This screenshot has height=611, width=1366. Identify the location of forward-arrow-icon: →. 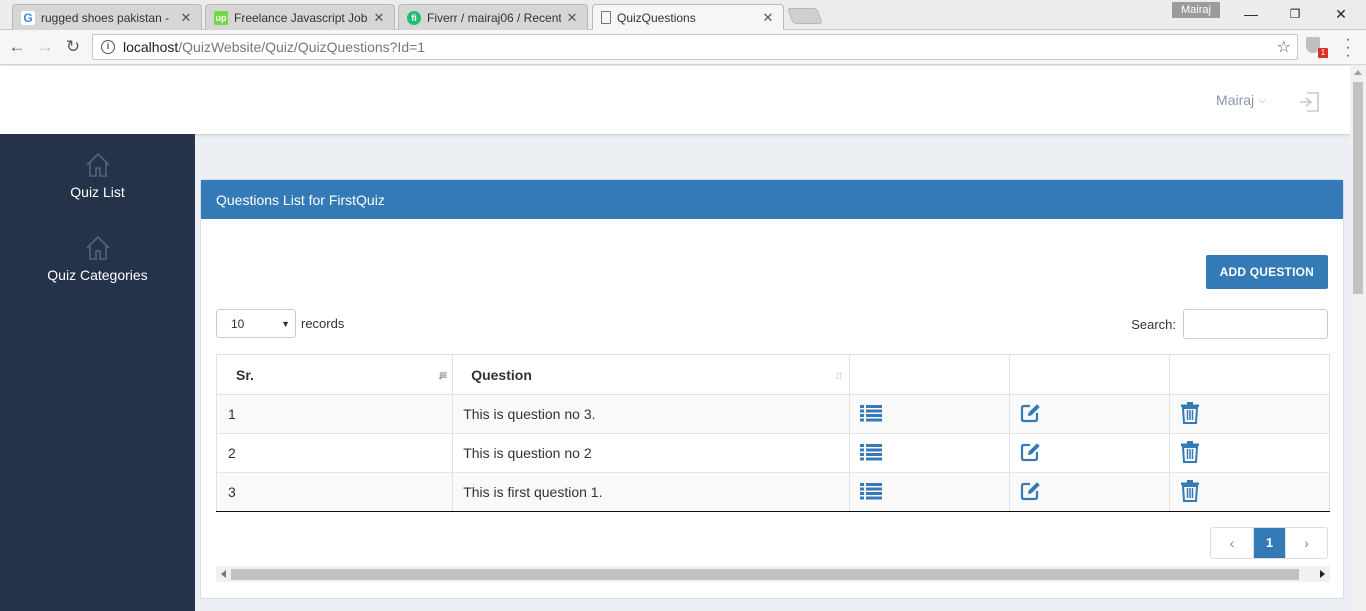
(45, 47).